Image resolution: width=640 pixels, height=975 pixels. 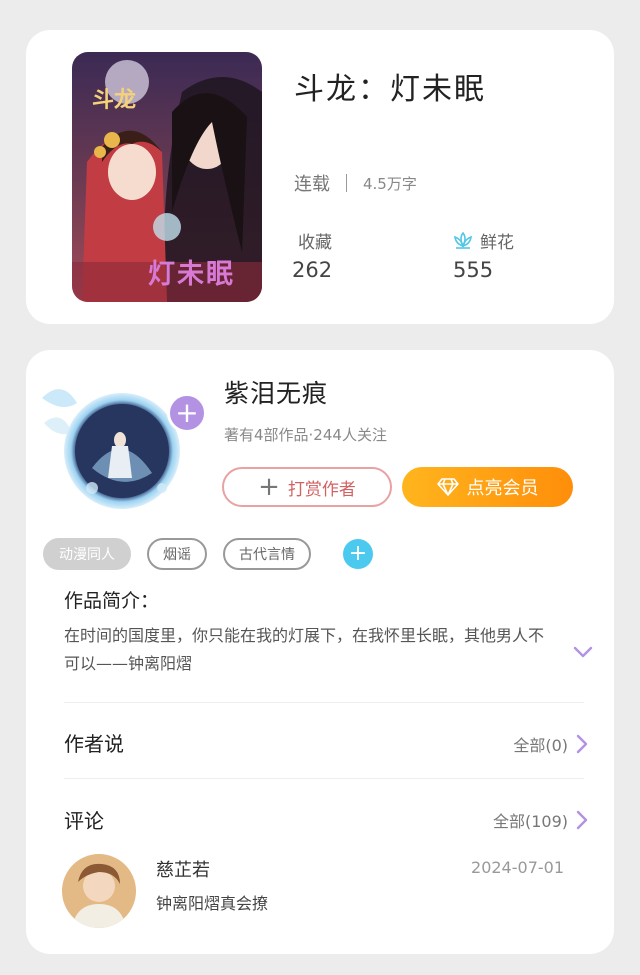 What do you see at coordinates (267, 554) in the screenshot?
I see `tag-item: 古代言情` at bounding box center [267, 554].